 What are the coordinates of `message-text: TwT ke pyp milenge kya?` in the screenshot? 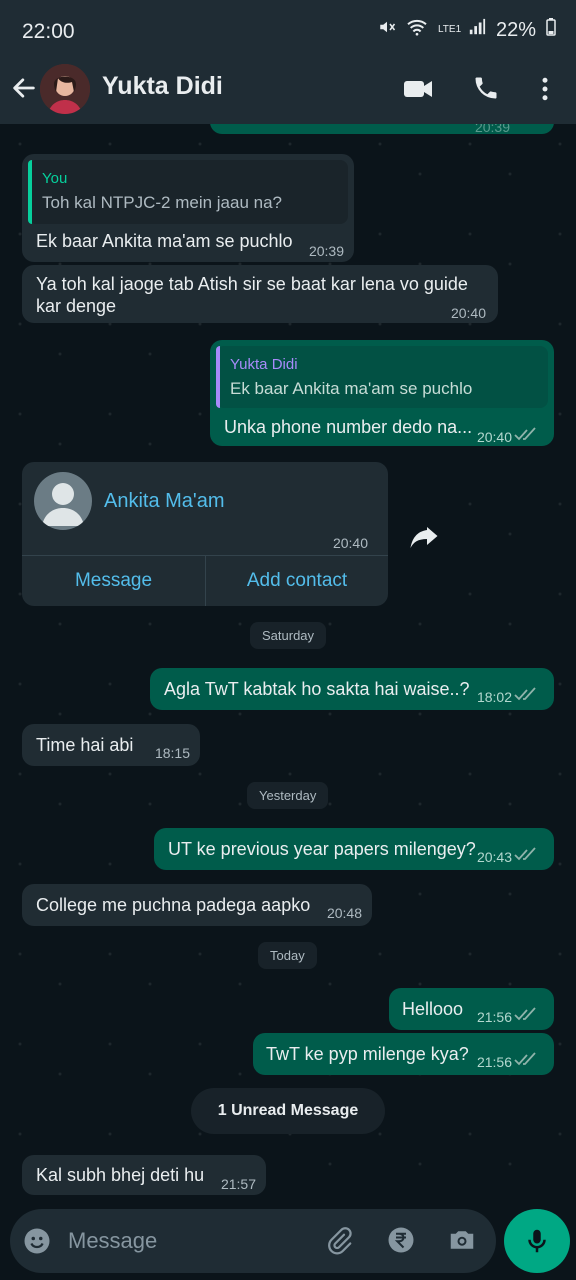 It's located at (367, 1054).